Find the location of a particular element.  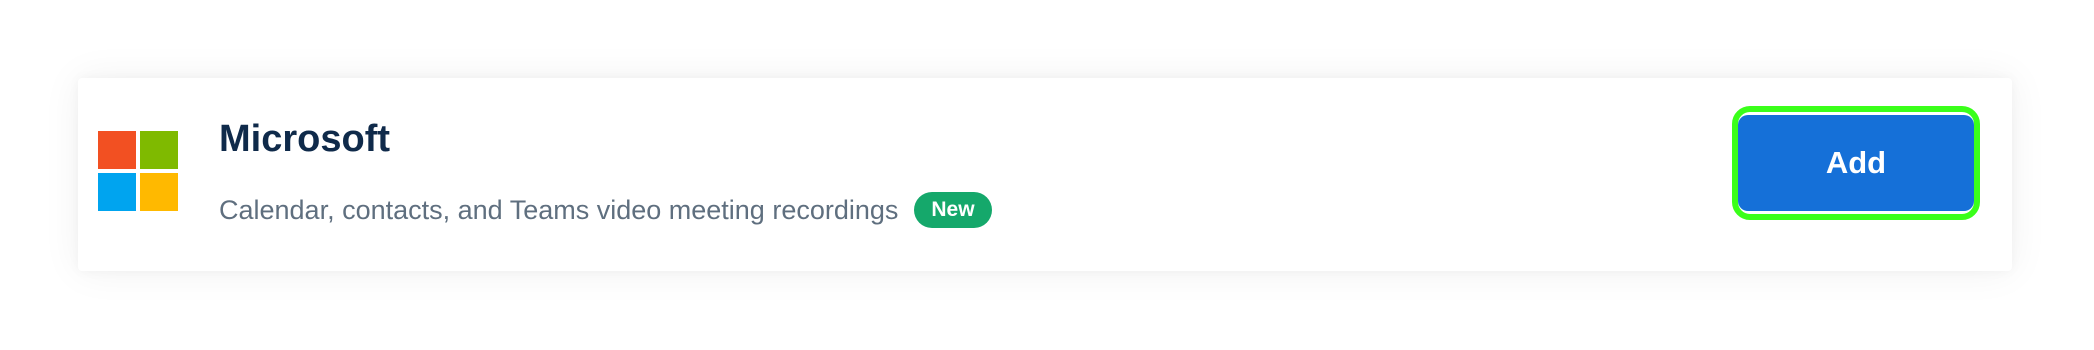

logo-yellow-square is located at coordinates (159, 192).